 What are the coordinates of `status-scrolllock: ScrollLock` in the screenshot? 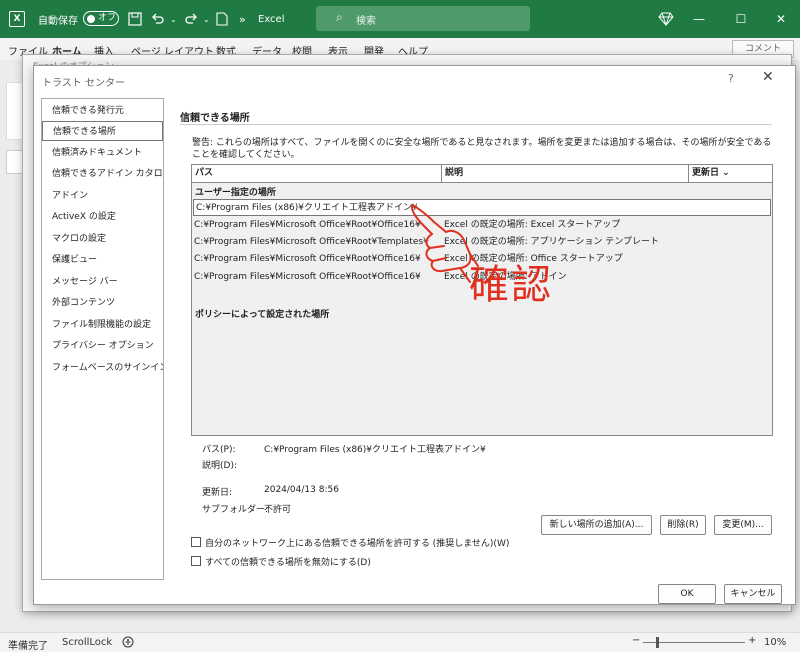 It's located at (87, 642).